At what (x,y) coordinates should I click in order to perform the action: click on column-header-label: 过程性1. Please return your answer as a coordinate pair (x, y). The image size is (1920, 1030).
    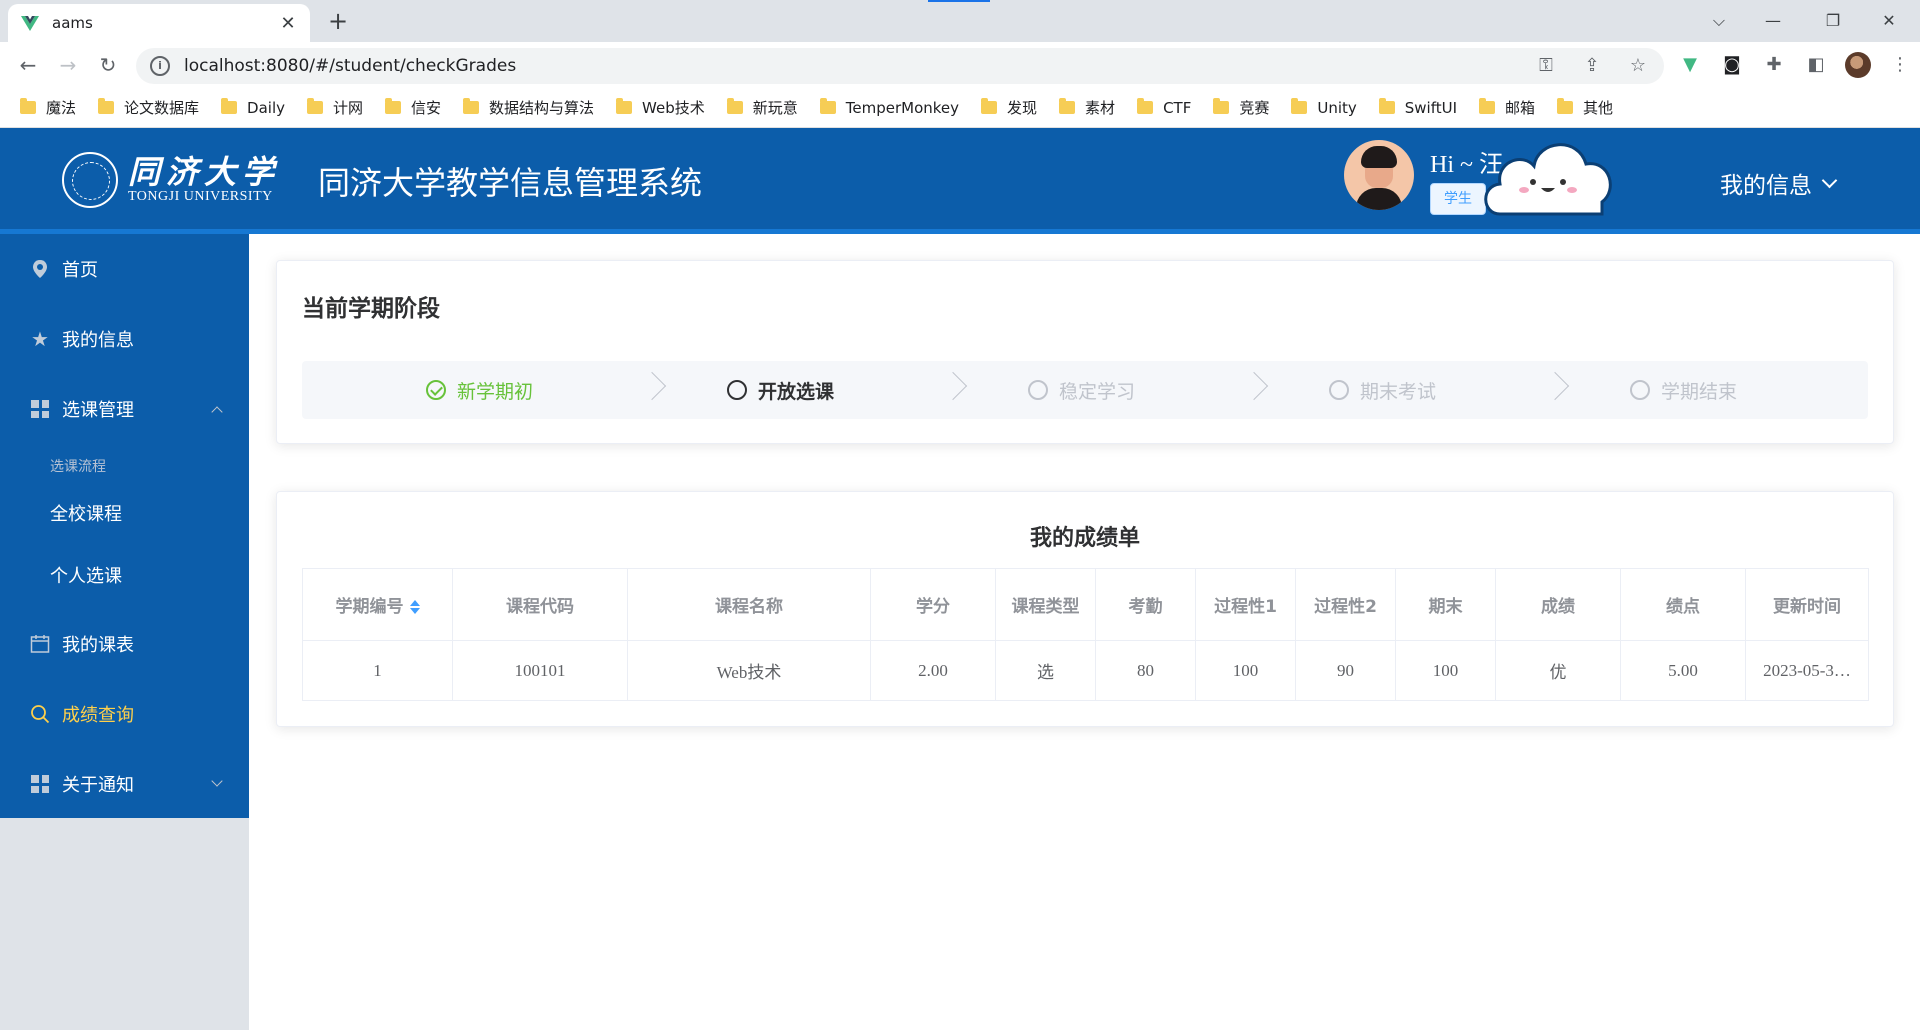
    Looking at the image, I should click on (1245, 607).